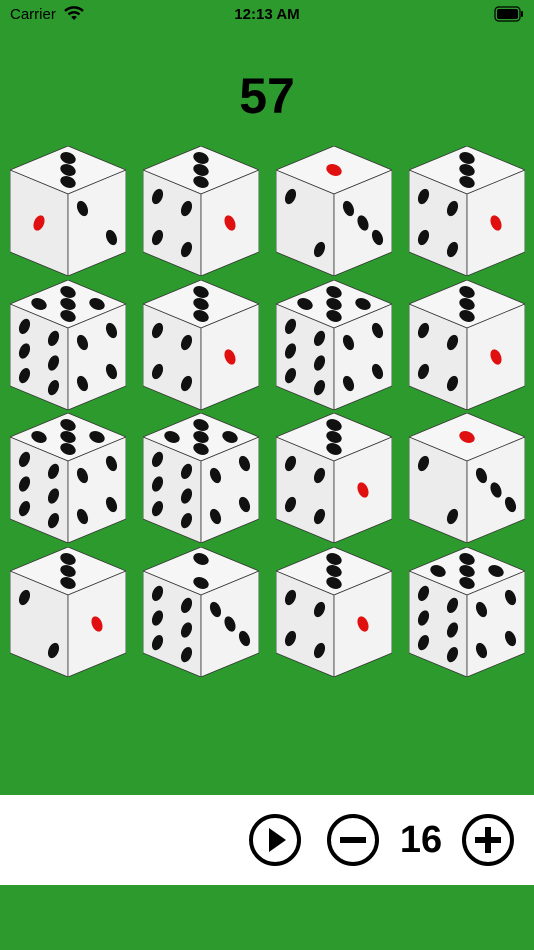 This screenshot has width=534, height=950. I want to click on decrease-dice-button, so click(353, 840).